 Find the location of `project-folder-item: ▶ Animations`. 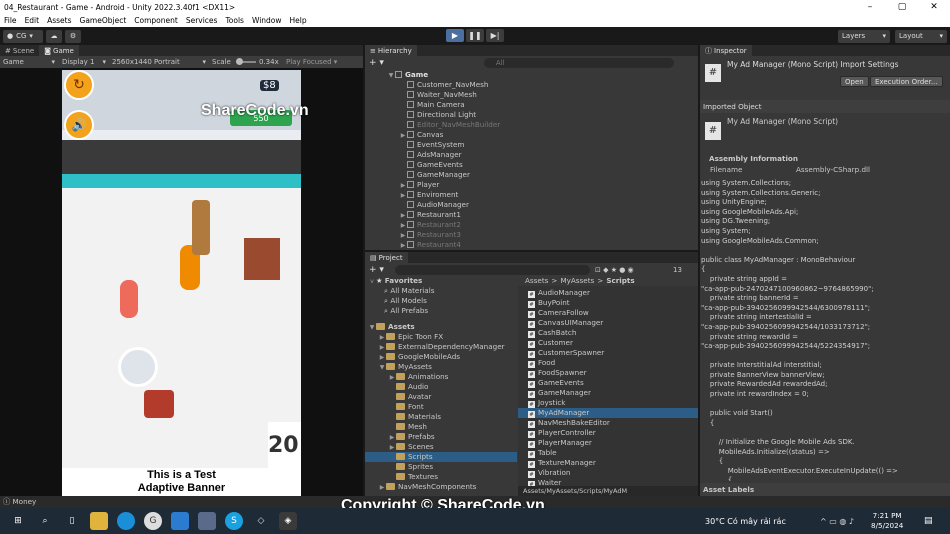

project-folder-item: ▶ Animations is located at coordinates (441, 377).